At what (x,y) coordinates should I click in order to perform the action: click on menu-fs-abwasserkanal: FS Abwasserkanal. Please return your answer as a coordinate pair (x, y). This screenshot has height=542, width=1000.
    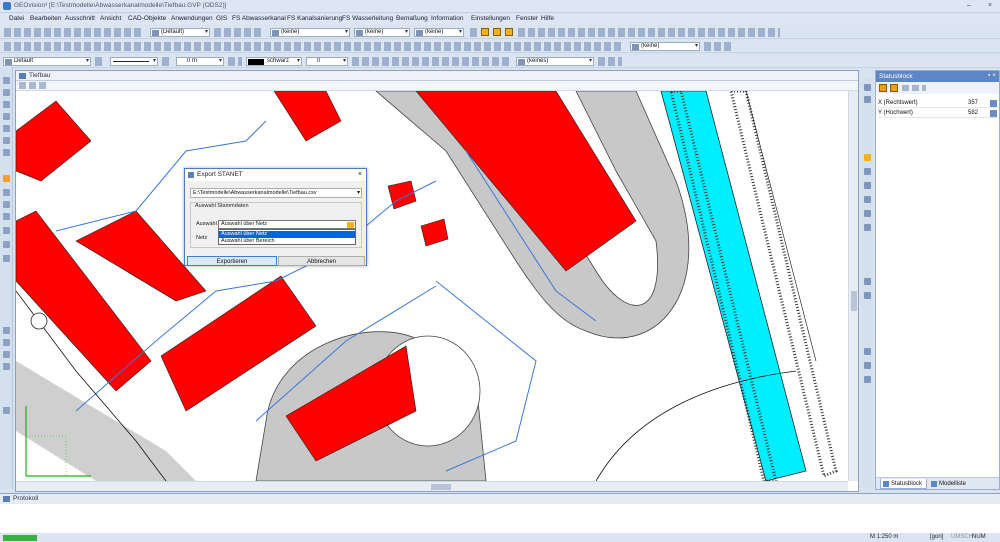
    Looking at the image, I should click on (259, 18).